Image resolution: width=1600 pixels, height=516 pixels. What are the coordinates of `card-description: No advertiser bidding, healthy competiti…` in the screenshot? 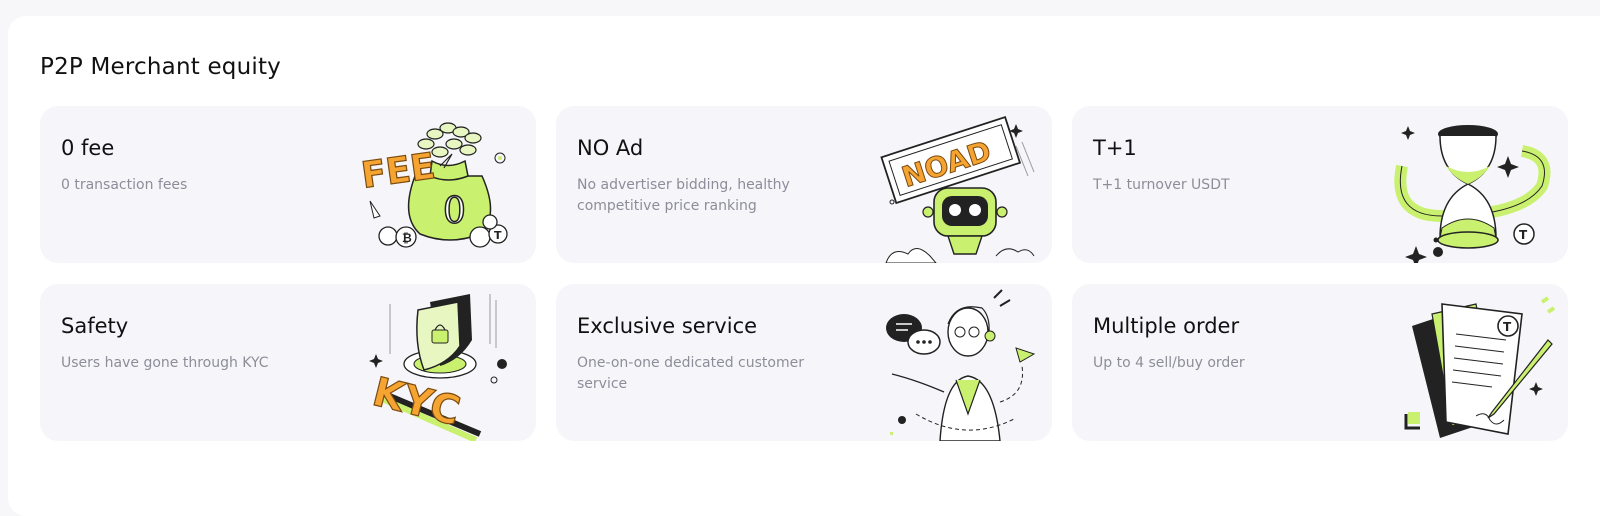 It's located at (683, 195).